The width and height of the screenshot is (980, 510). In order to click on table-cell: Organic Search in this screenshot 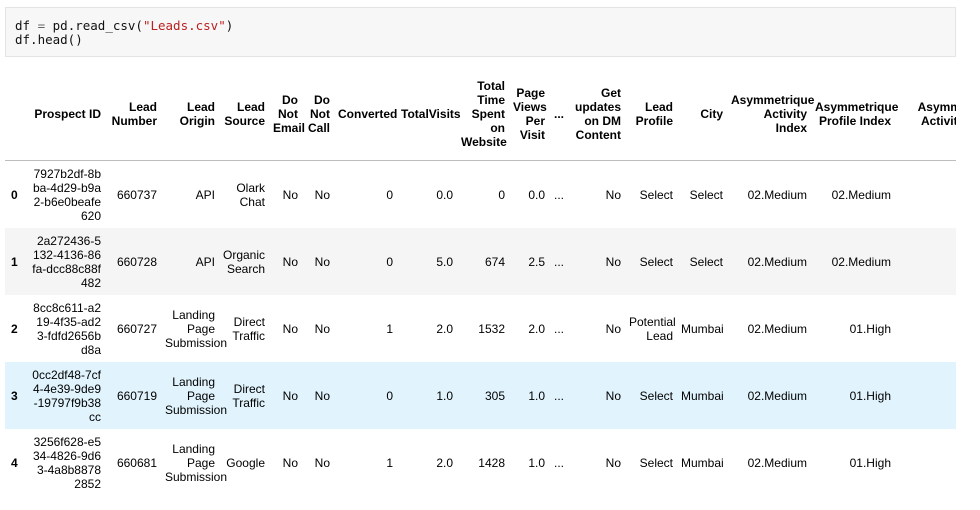, I will do `click(244, 261)`.